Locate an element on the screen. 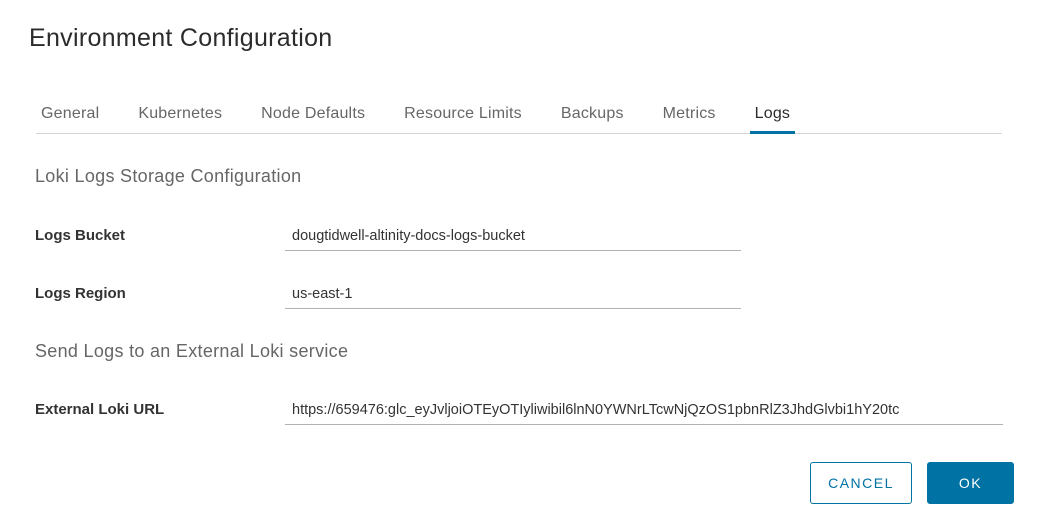 The image size is (1038, 527). logs-bucket-label: Logs Bucket is located at coordinates (80, 235).